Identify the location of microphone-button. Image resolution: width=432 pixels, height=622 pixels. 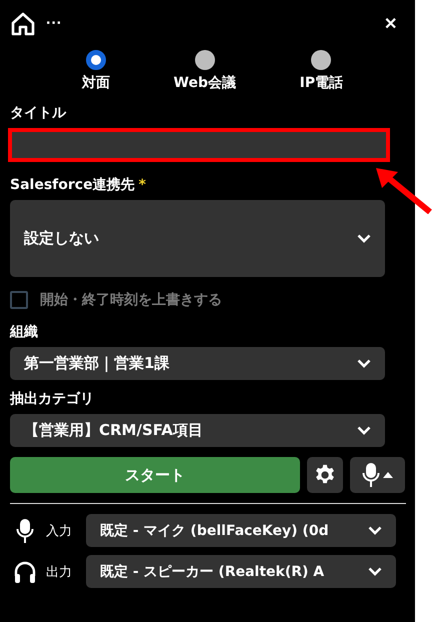
(377, 475).